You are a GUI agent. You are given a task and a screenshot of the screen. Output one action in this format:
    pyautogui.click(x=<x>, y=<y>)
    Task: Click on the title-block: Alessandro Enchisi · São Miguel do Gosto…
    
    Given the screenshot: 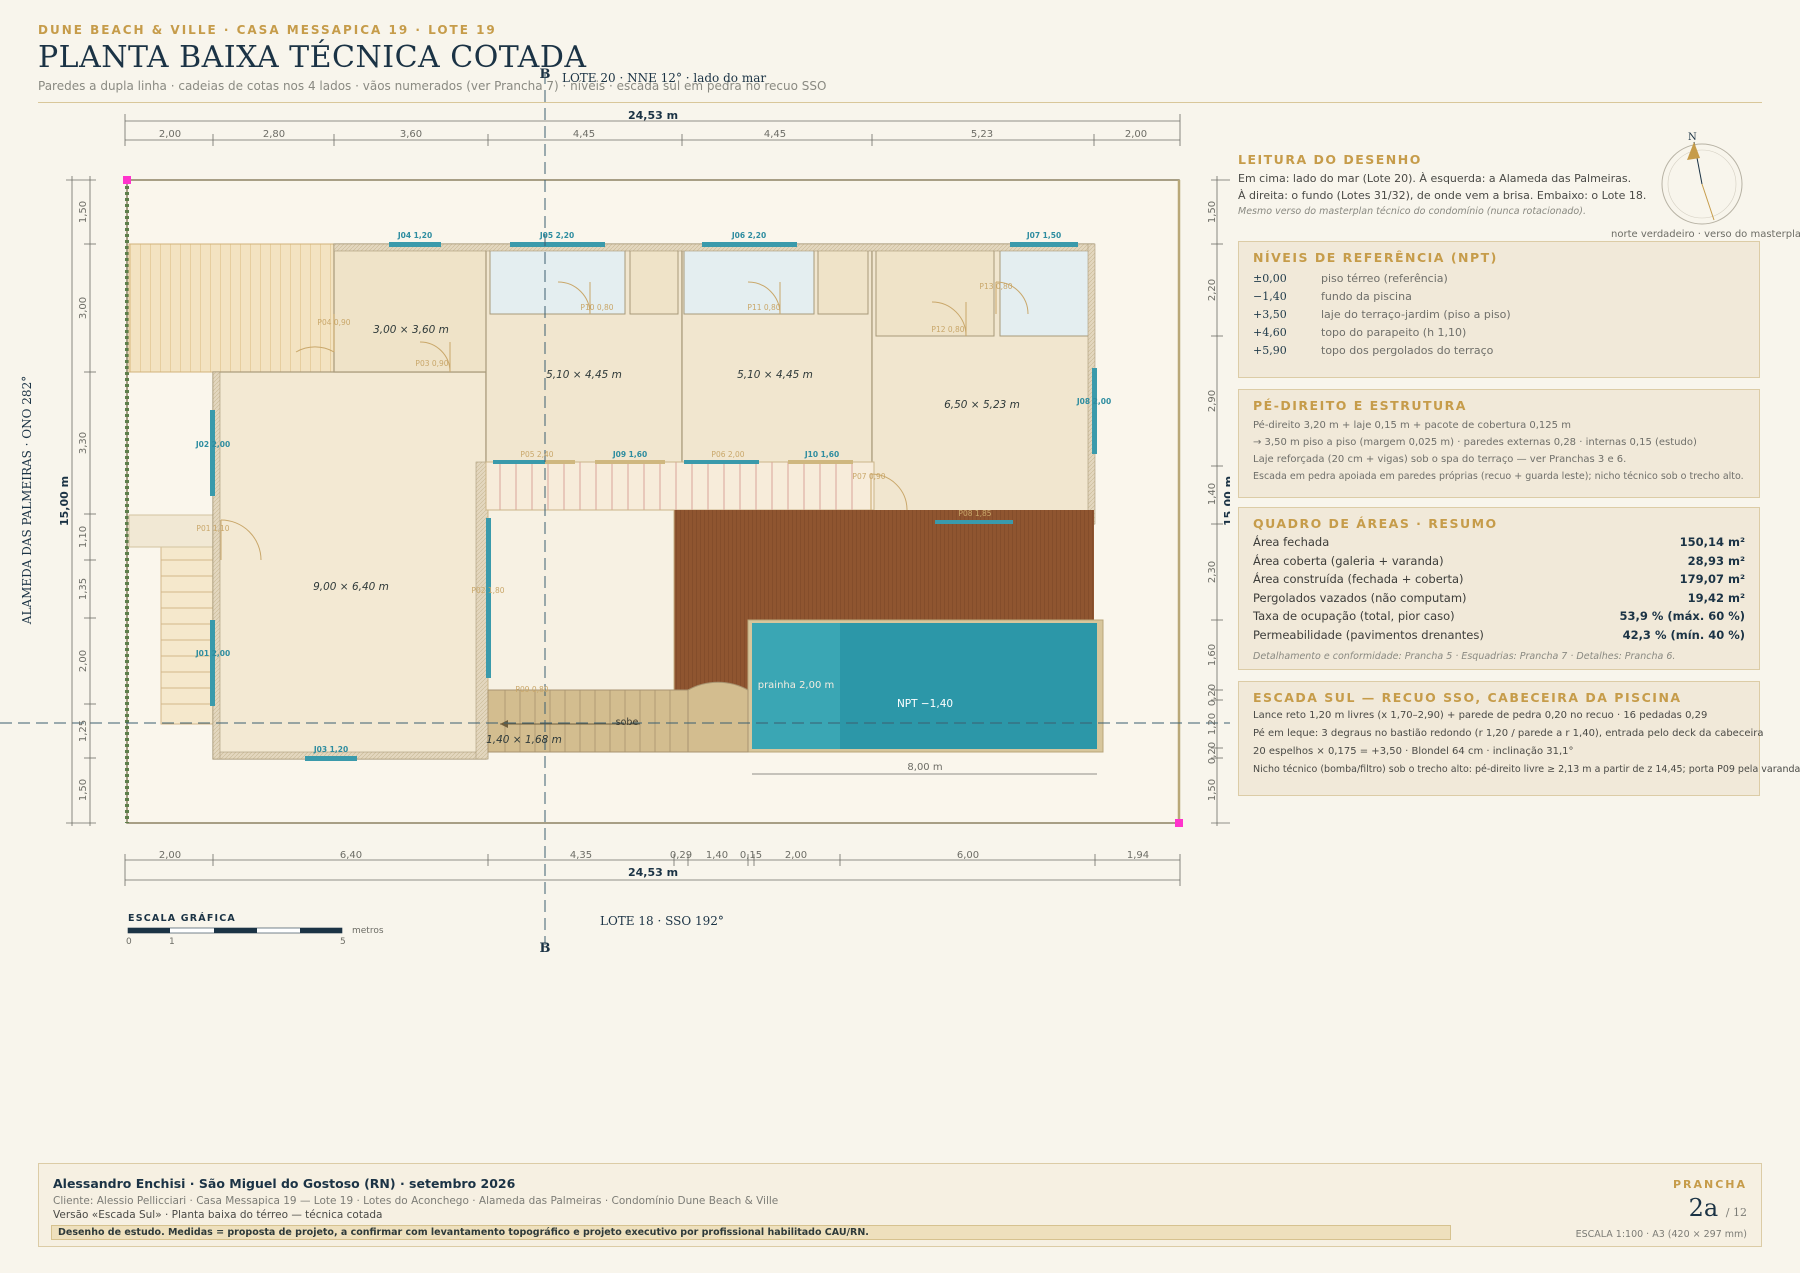 What is the action you would take?
    pyautogui.click(x=900, y=1205)
    